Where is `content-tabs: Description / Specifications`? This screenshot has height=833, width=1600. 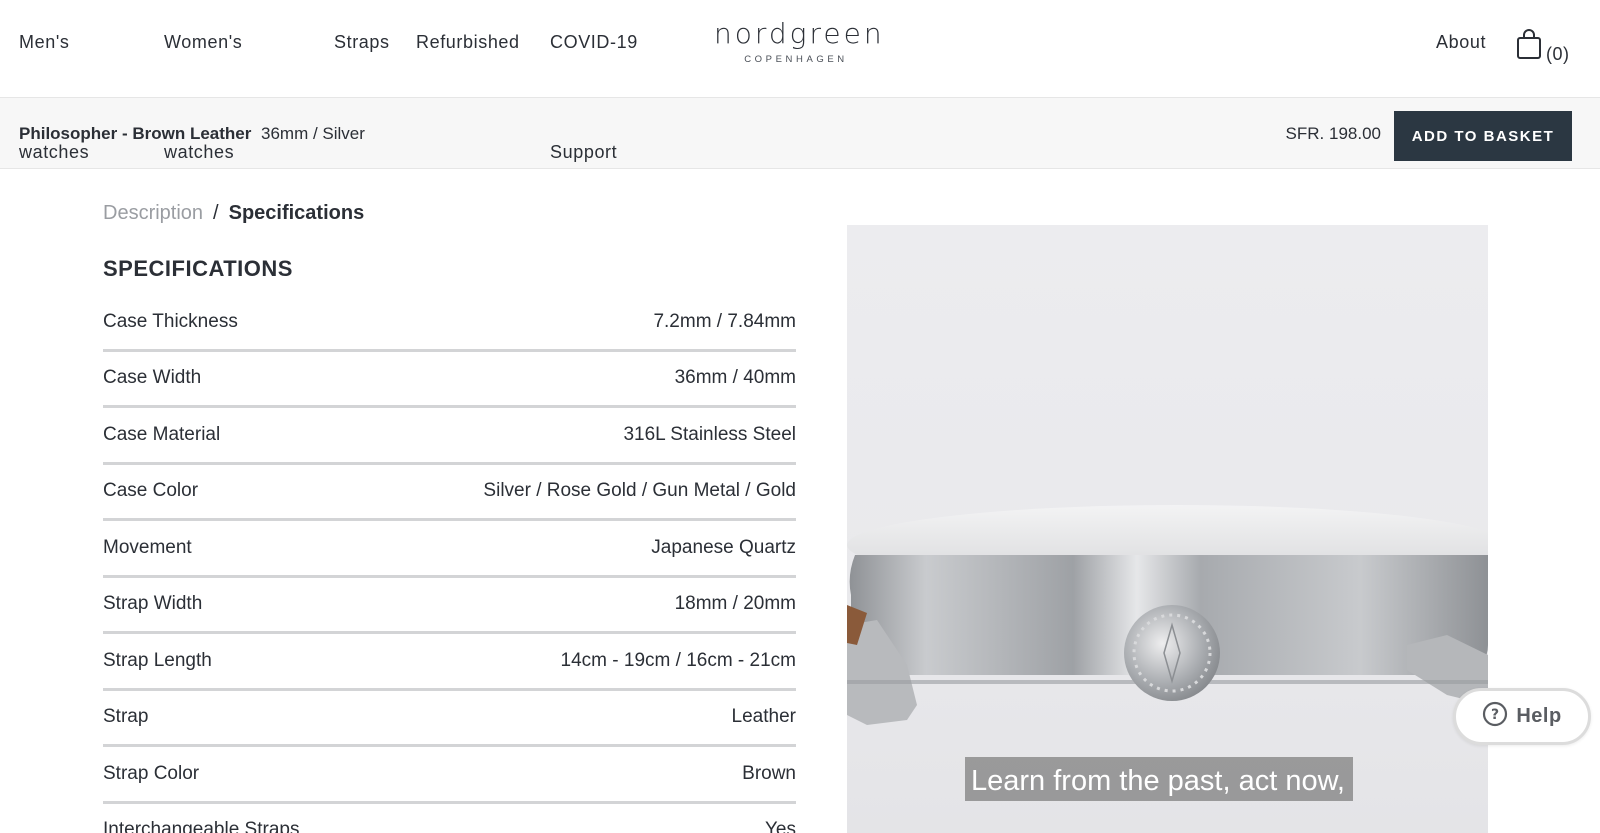
content-tabs: Description / Specifications is located at coordinates (233, 213).